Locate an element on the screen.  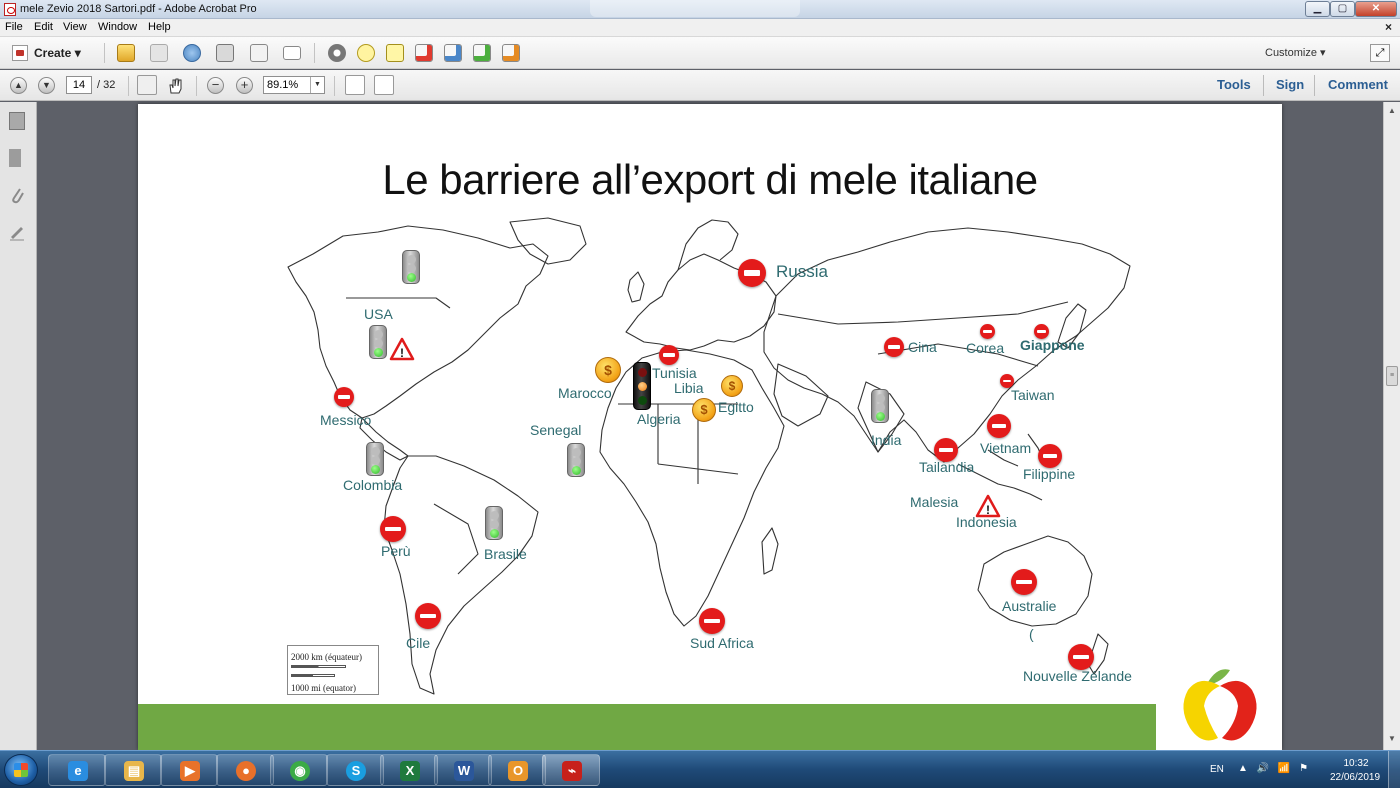
map-scale-legend: 2000 km (équateur) 1000 mi (equator) is located at coordinates (333, 670).